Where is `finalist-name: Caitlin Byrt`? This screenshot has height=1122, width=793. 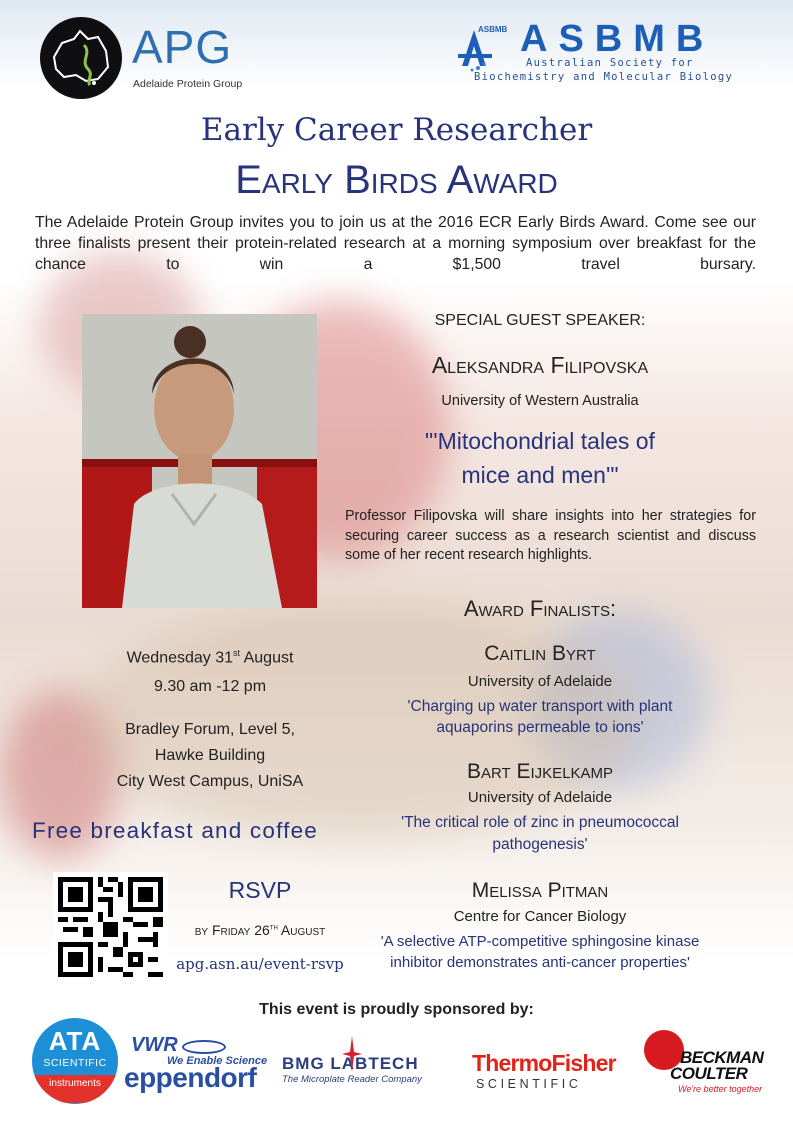 finalist-name: Caitlin Byrt is located at coordinates (540, 653).